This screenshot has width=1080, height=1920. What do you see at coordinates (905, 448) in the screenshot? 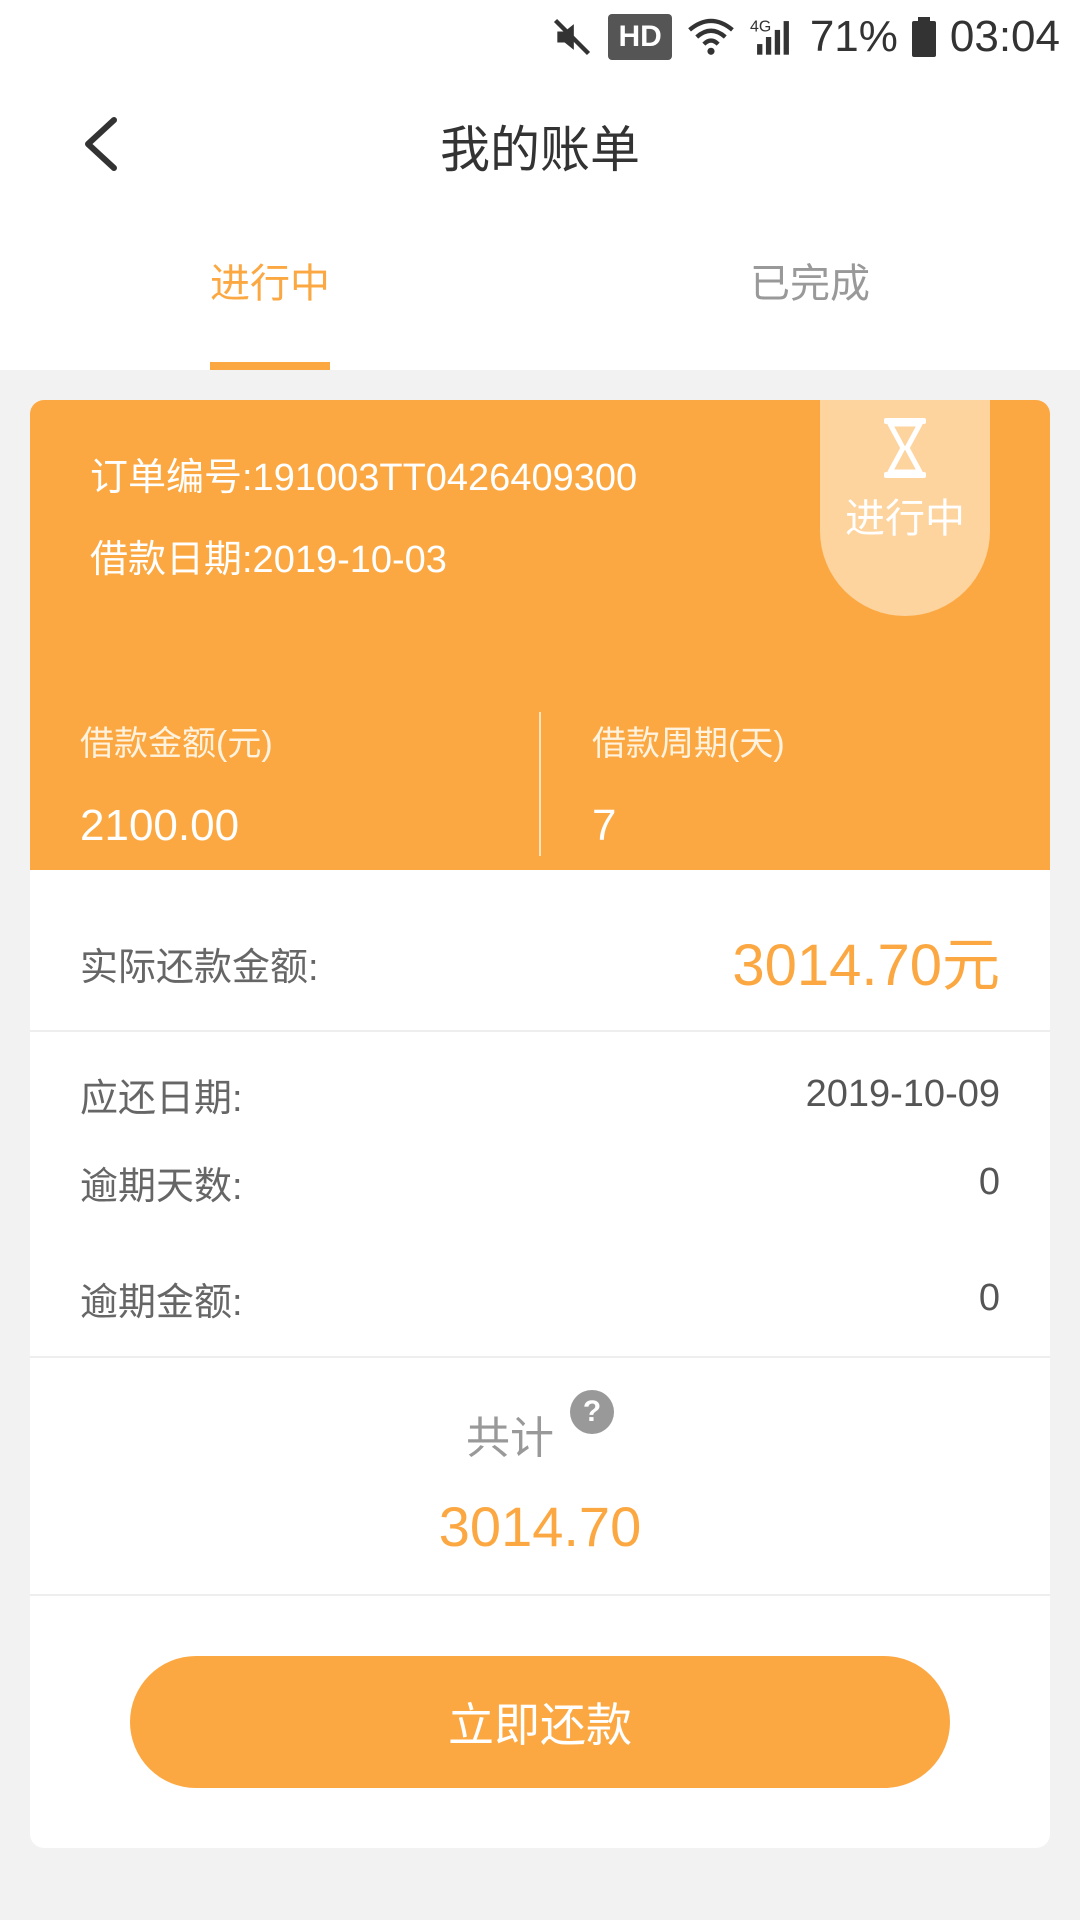
I see `hourglass-icon` at bounding box center [905, 448].